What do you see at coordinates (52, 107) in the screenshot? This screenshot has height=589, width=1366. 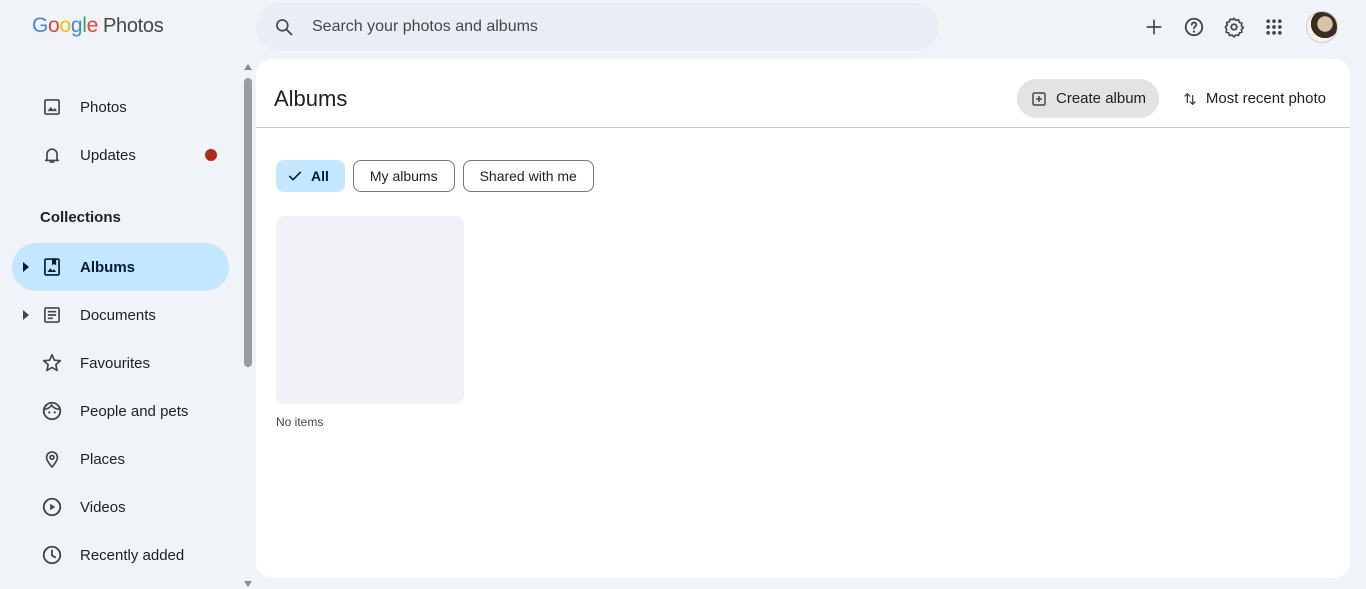 I see `image-icon` at bounding box center [52, 107].